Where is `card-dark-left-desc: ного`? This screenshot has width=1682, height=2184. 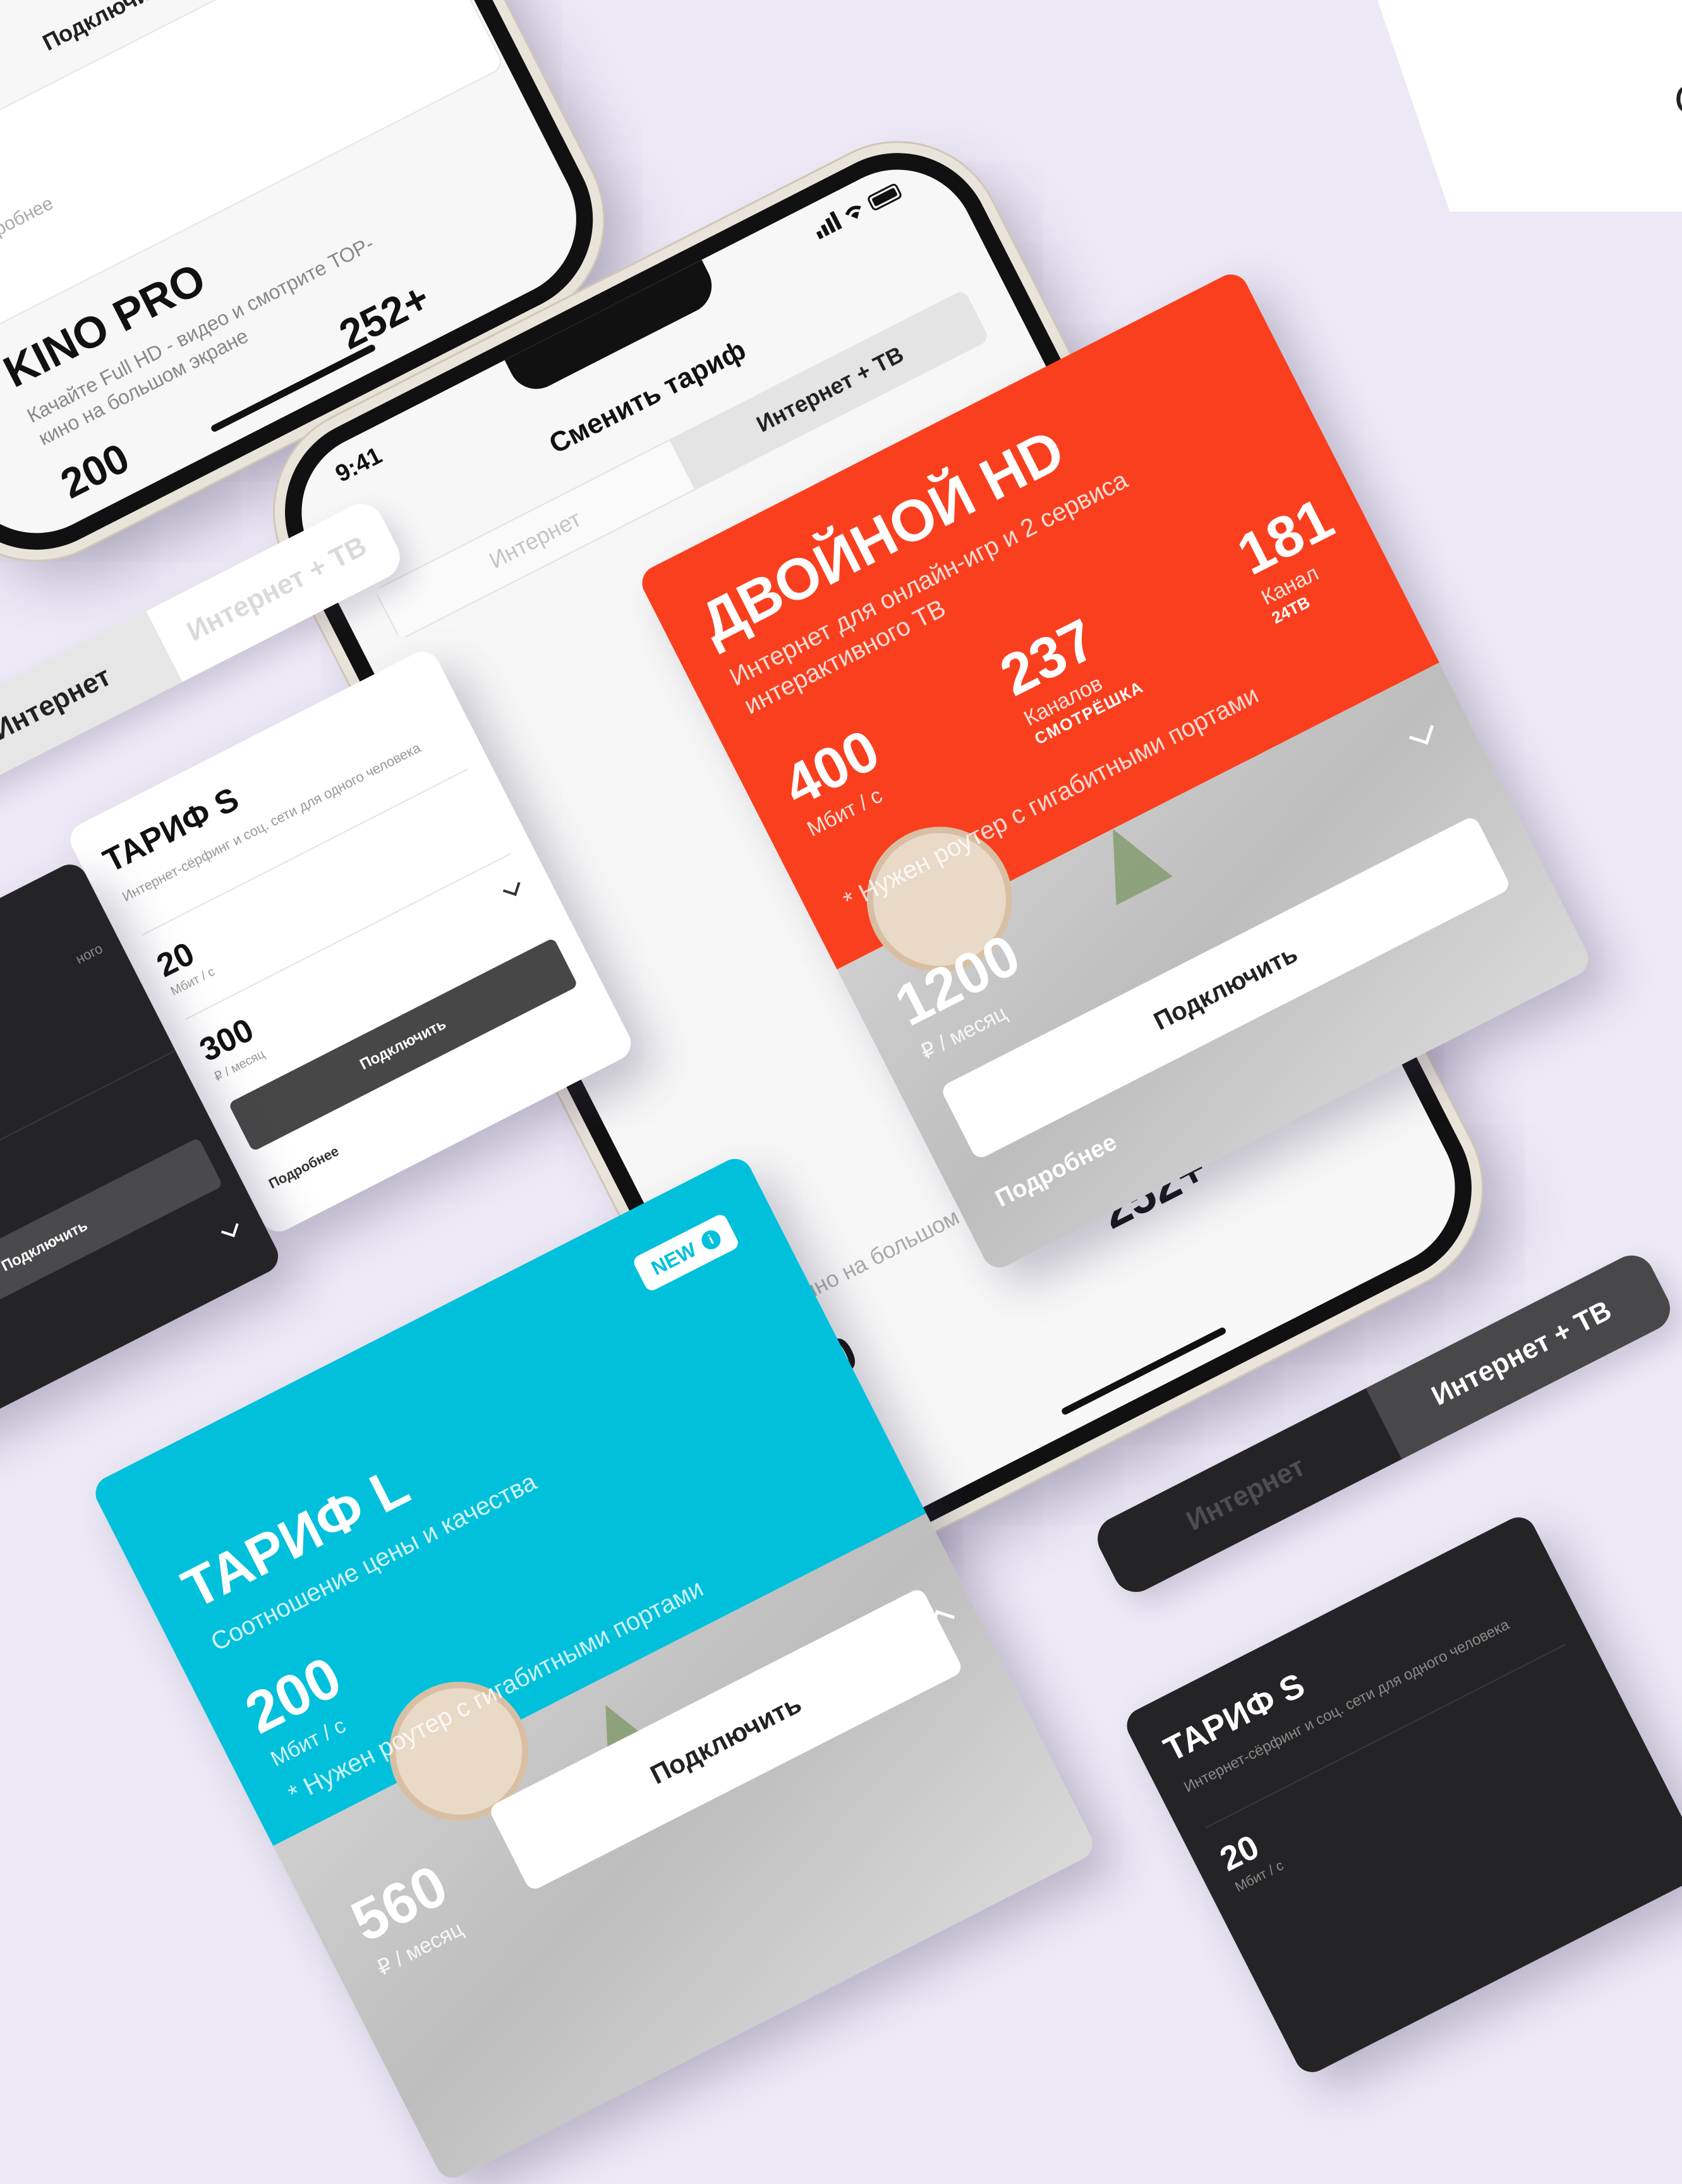
card-dark-left-desc: ного is located at coordinates (89, 954).